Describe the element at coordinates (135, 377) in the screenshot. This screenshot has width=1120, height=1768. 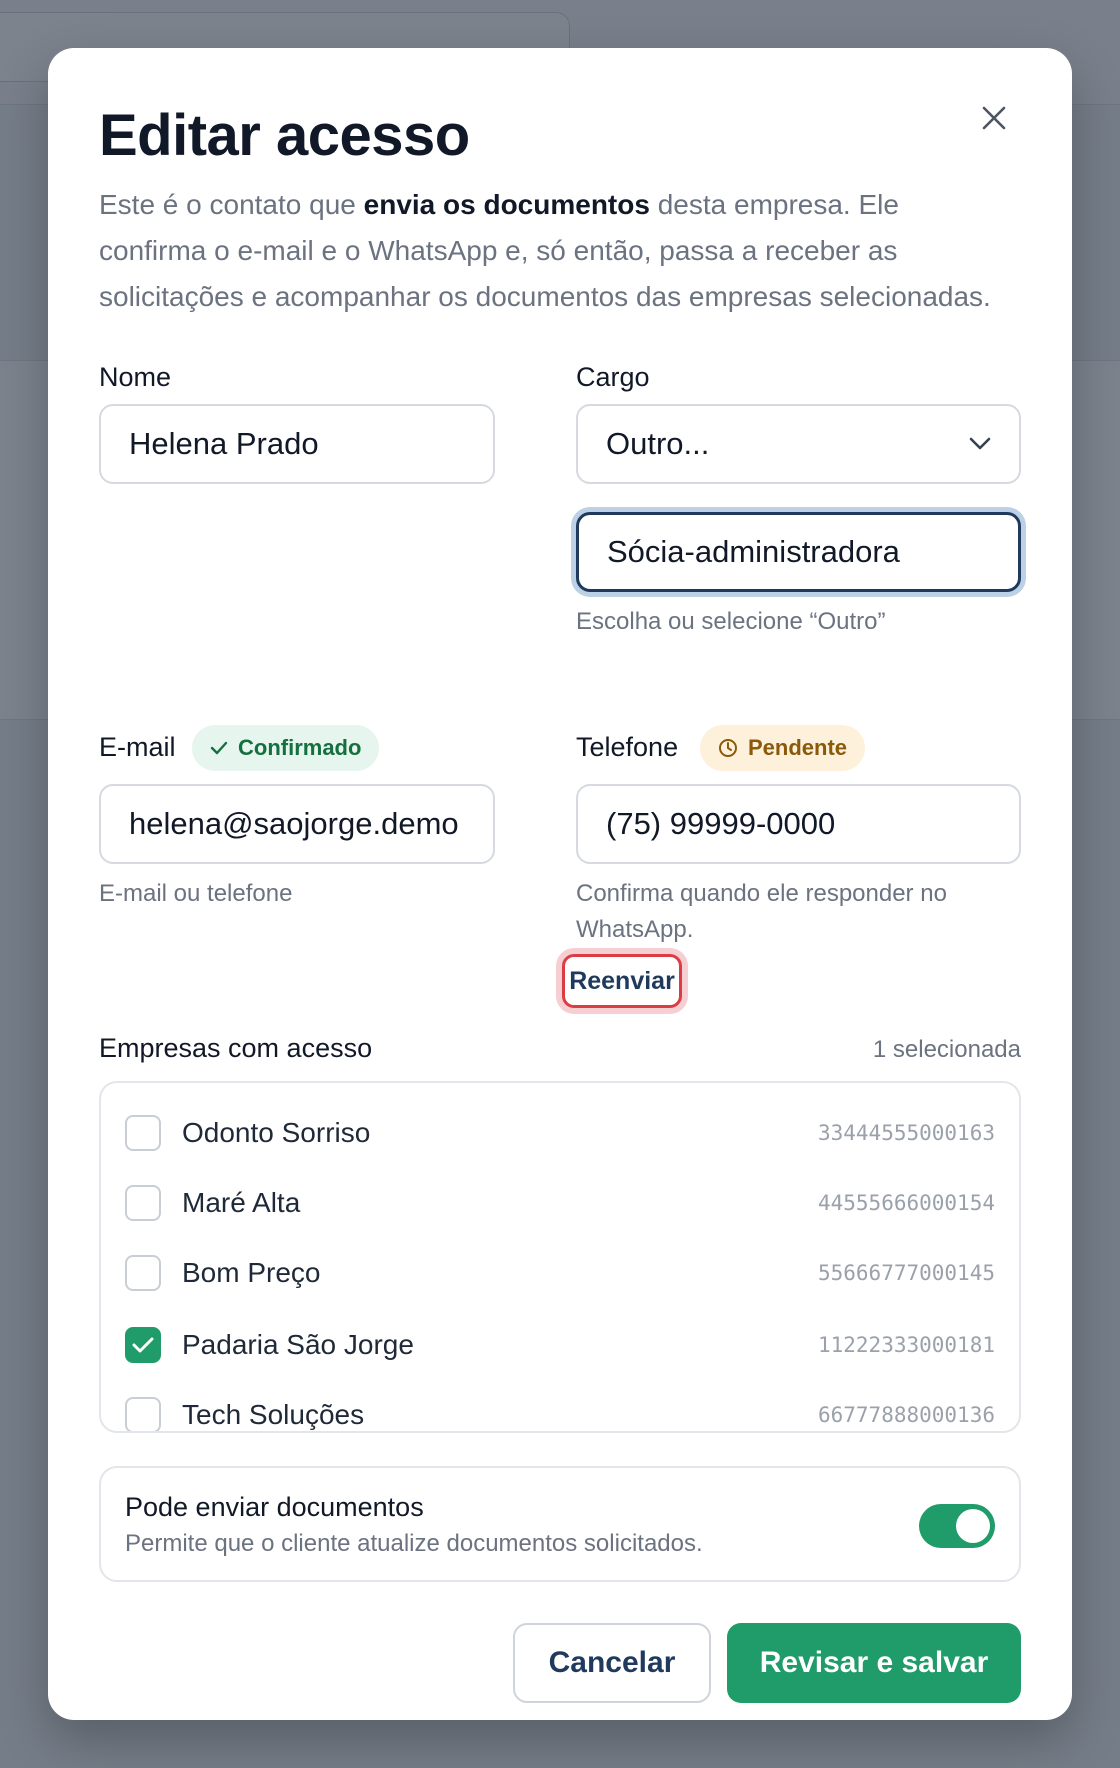
I see `name-label: Nome` at that location.